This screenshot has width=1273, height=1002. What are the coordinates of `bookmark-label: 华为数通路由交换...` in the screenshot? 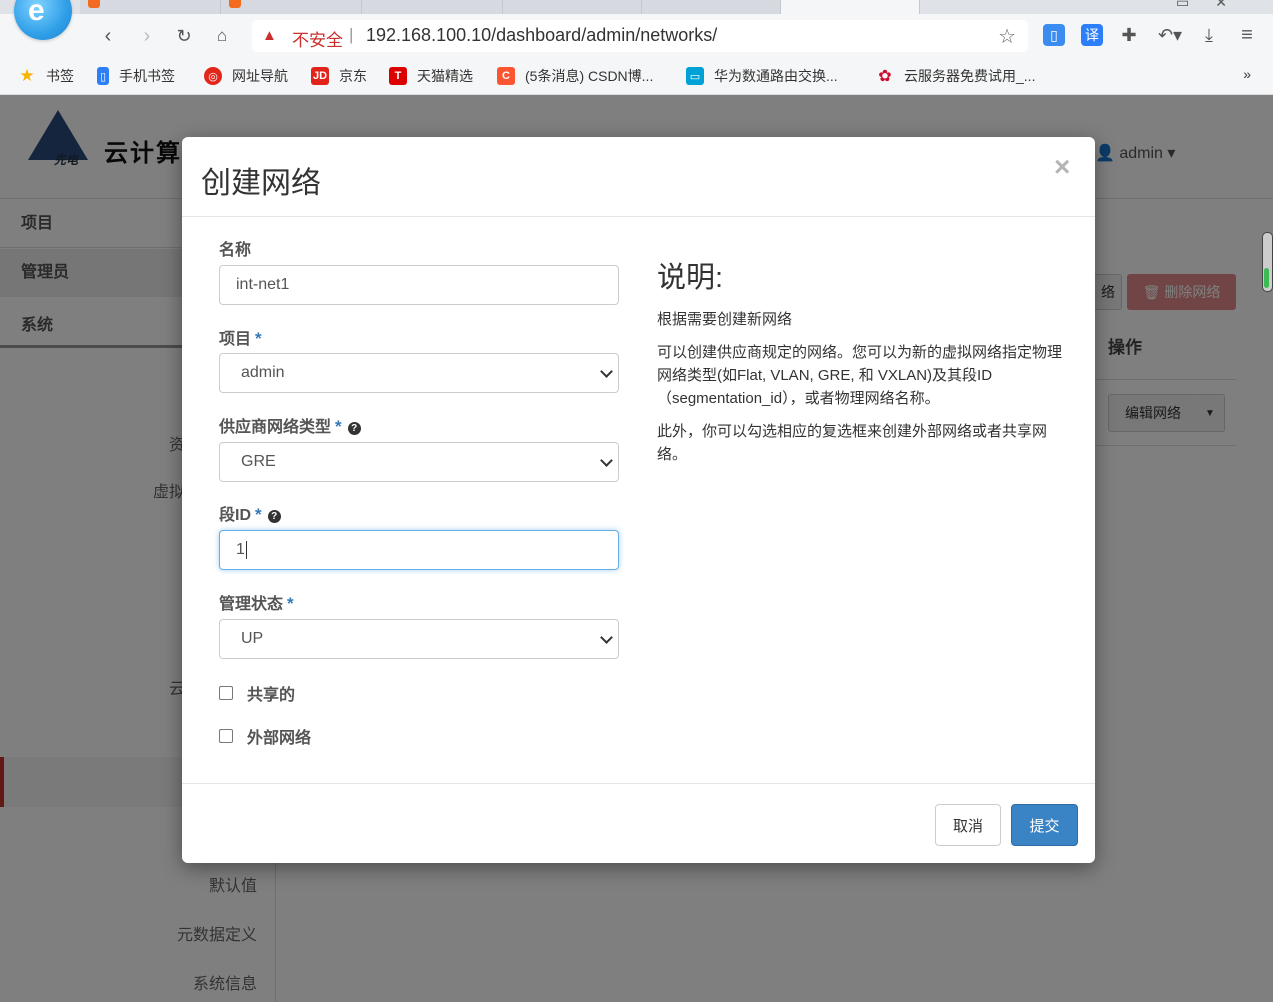 It's located at (776, 76).